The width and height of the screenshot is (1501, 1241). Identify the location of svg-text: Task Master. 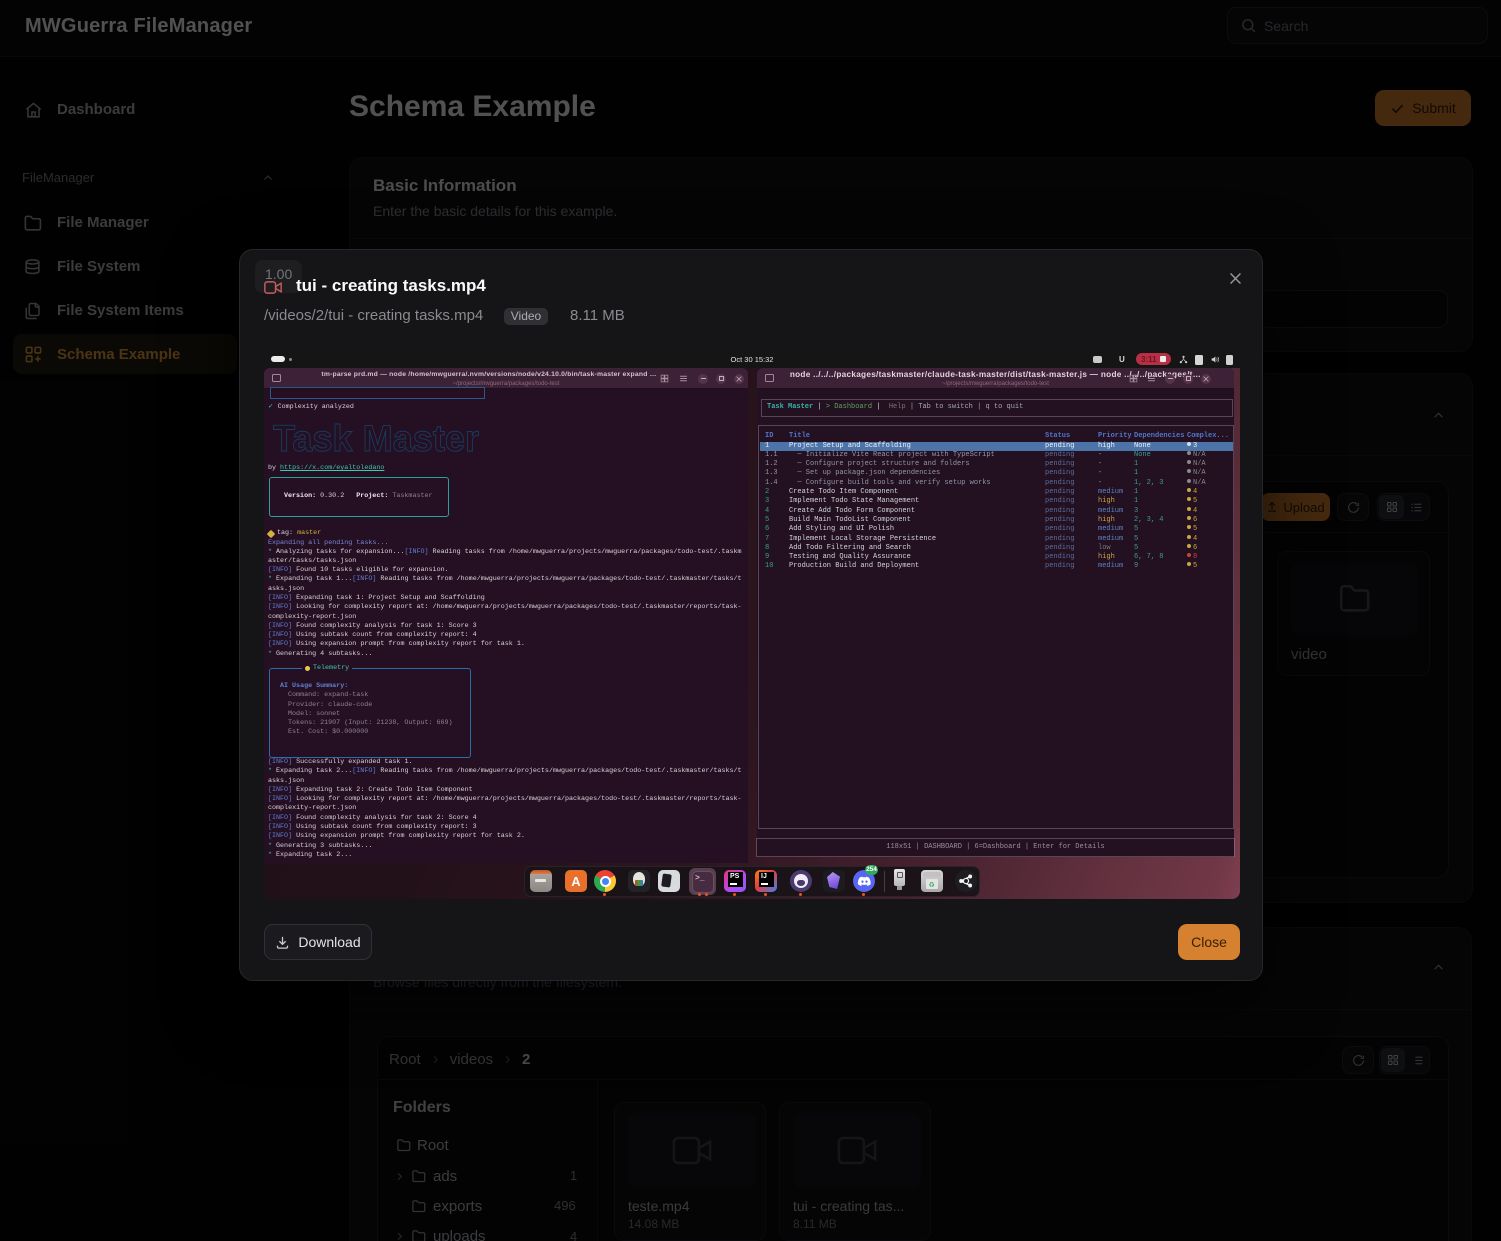
(376, 438).